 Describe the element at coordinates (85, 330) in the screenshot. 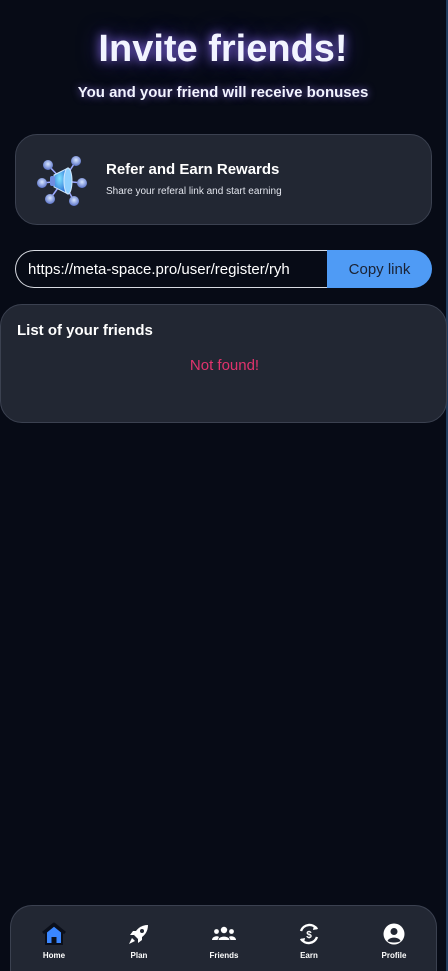

I see `friends-list-title: List of your friends` at that location.